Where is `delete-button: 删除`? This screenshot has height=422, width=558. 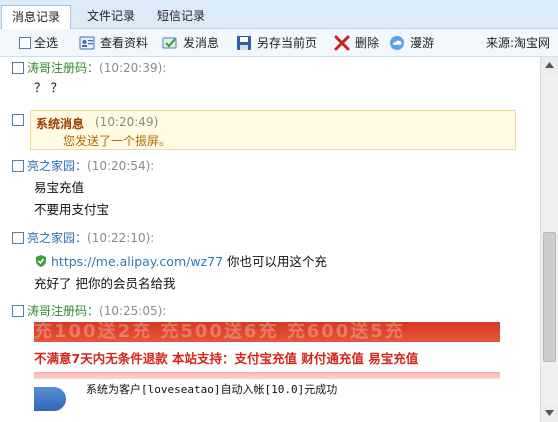 delete-button: 删除 is located at coordinates (356, 43).